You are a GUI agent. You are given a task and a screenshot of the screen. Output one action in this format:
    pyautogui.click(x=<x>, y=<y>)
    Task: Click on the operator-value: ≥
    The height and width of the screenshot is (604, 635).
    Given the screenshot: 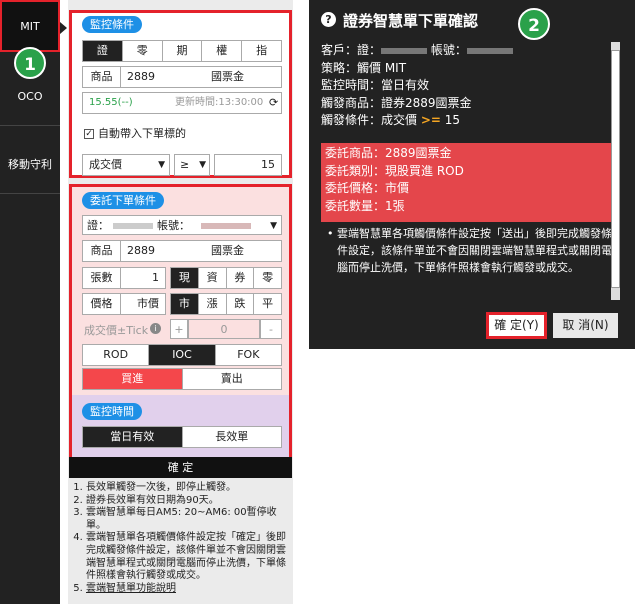 What is the action you would take?
    pyautogui.click(x=185, y=164)
    